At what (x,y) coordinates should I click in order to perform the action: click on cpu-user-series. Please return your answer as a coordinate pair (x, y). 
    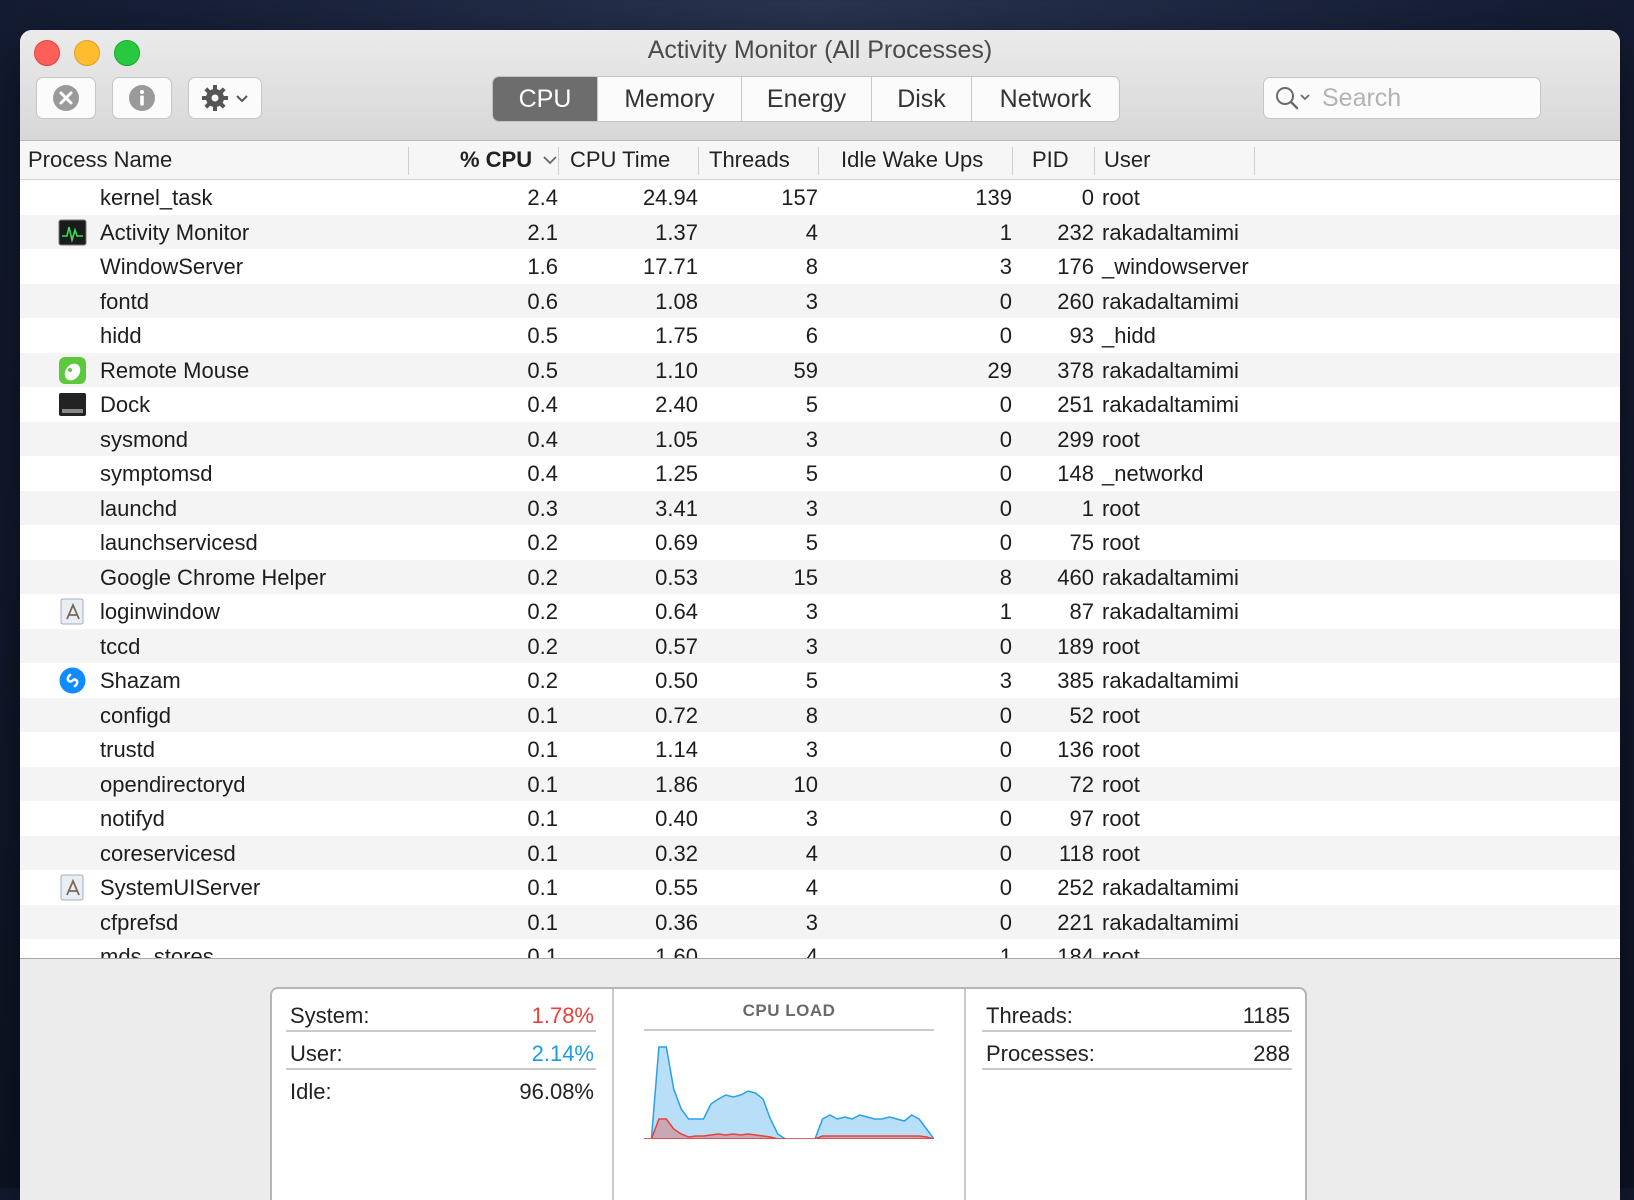
    Looking at the image, I should click on (789, 1092).